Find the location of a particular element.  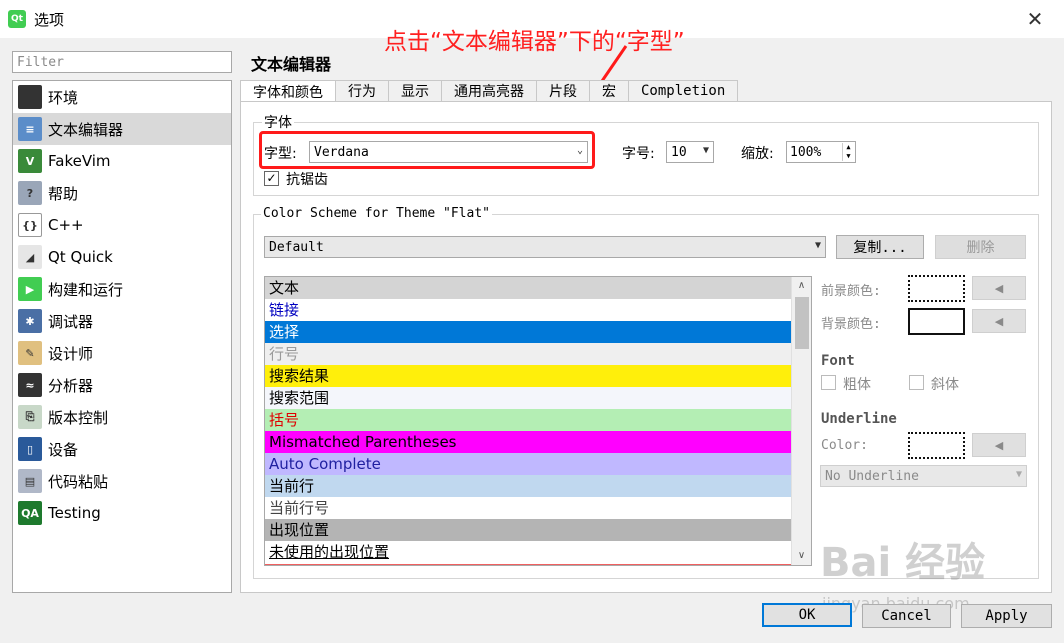

background-reset-button: ◀ is located at coordinates (999, 321).